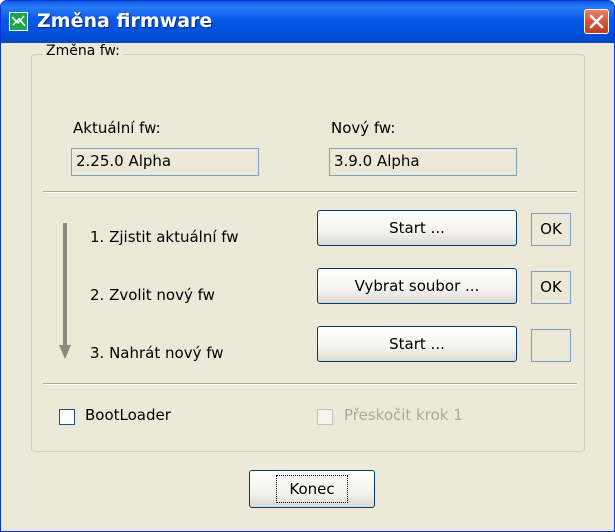 The image size is (615, 532). Describe the element at coordinates (67, 417) in the screenshot. I see `bootloader-checkbox` at that location.